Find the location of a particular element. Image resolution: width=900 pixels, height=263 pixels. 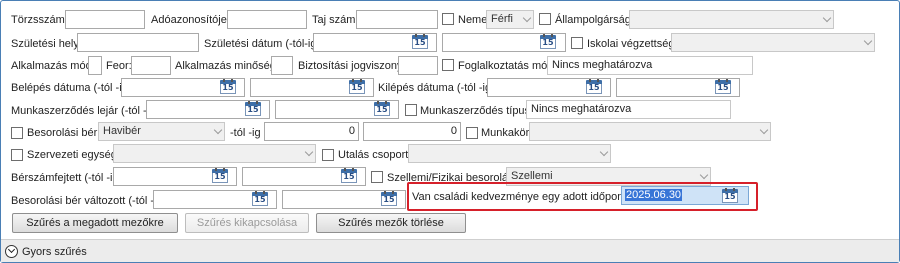

besorolasi-ber-from: 0 is located at coordinates (311, 131).